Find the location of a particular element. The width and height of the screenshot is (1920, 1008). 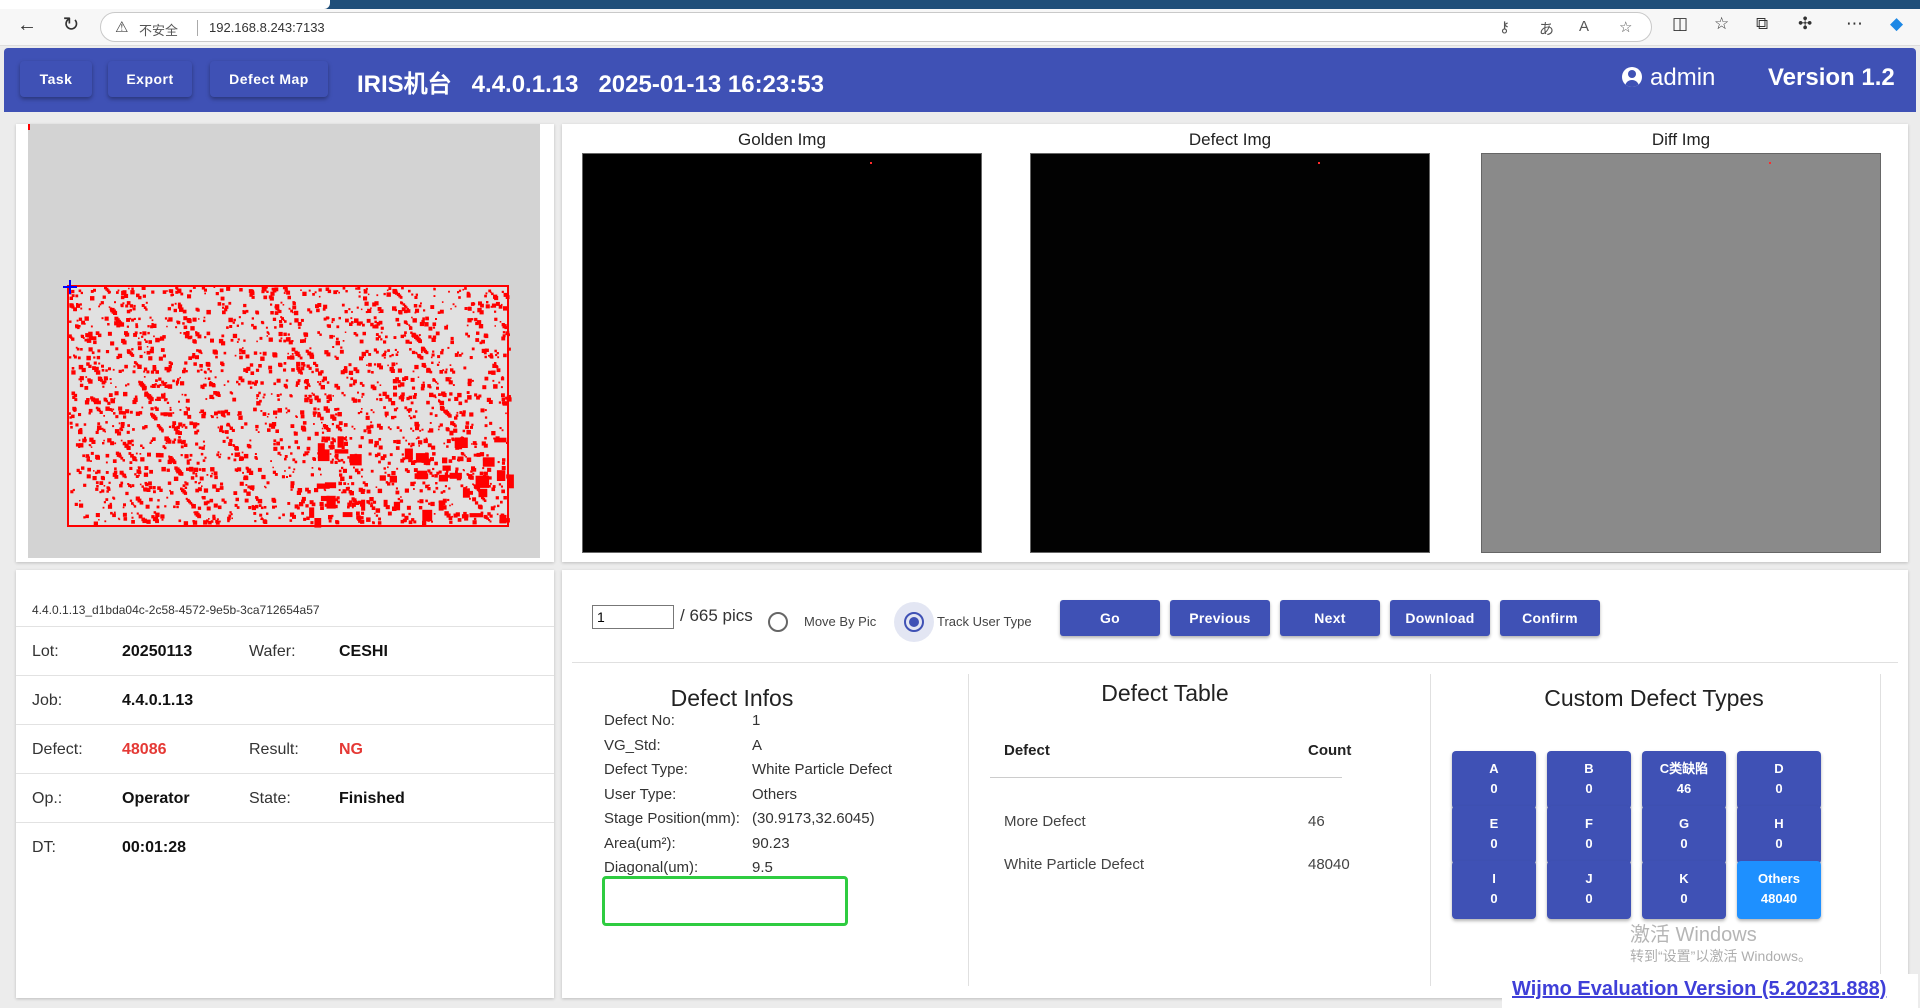

defect-type-name: K is located at coordinates (1684, 878).